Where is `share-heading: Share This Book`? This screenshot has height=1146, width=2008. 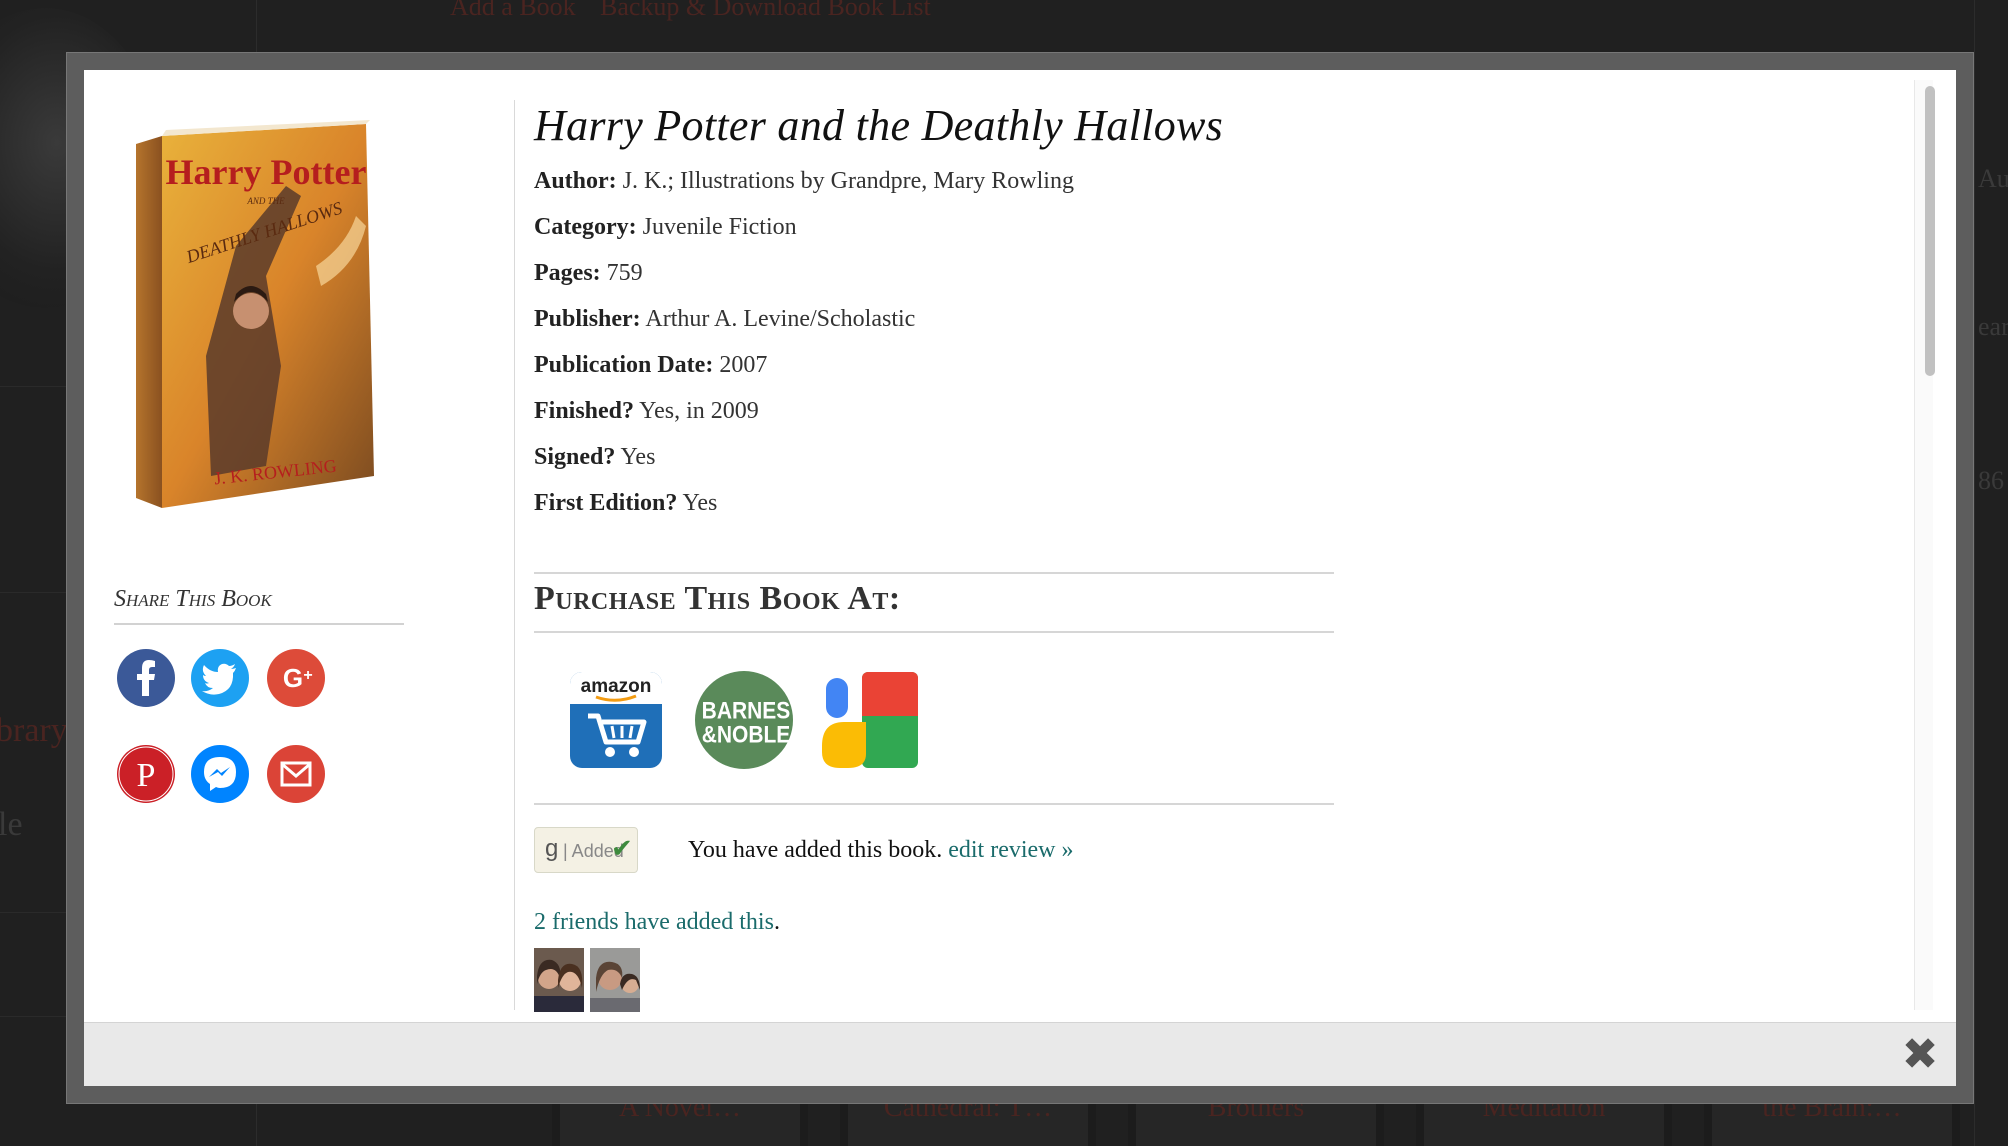 share-heading: Share This Book is located at coordinates (259, 605).